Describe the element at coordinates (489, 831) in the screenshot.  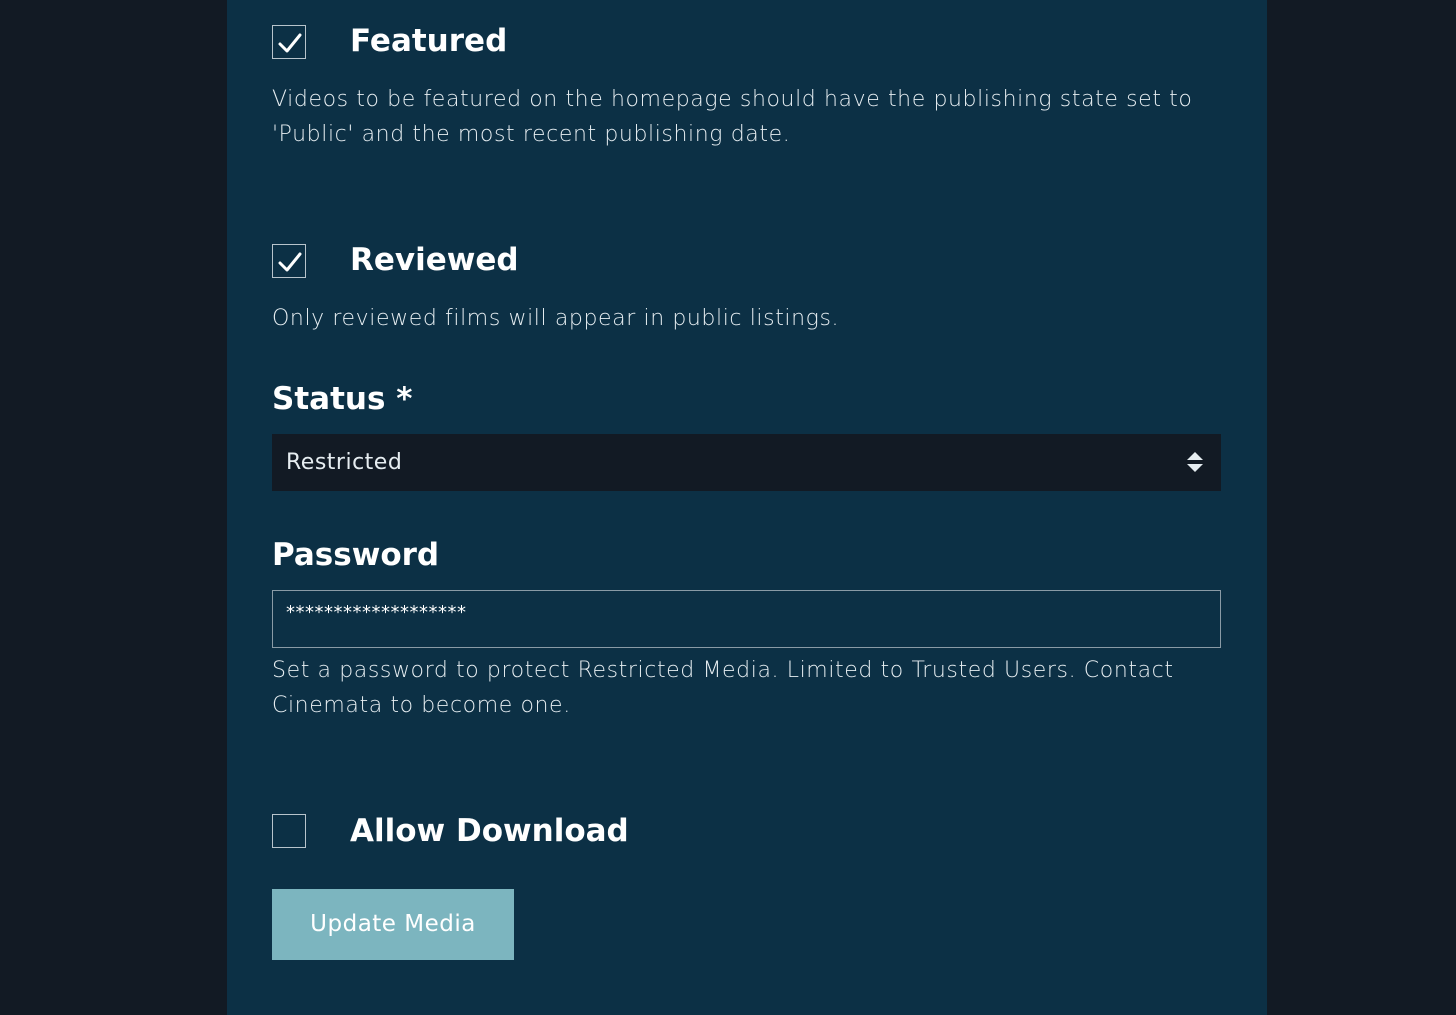
I see `allow-download-label: Allow Download` at that location.